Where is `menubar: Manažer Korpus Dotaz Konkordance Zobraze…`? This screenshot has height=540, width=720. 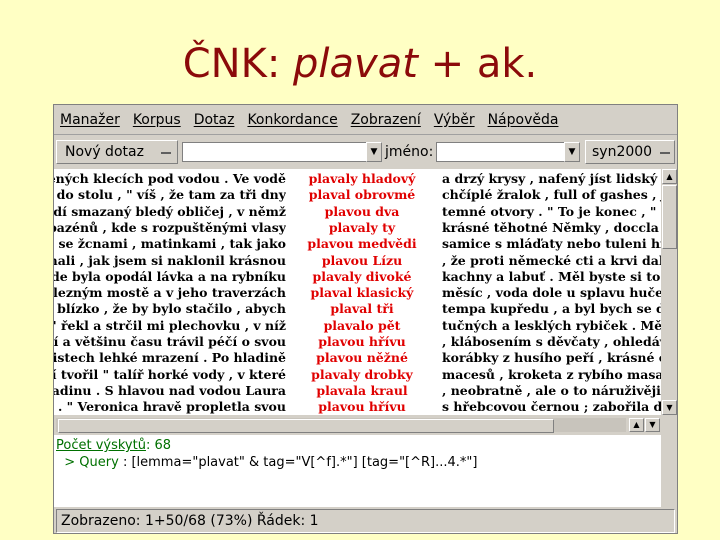
menubar: Manažer Korpus Dotaz Konkordance Zobraze… is located at coordinates (365, 120).